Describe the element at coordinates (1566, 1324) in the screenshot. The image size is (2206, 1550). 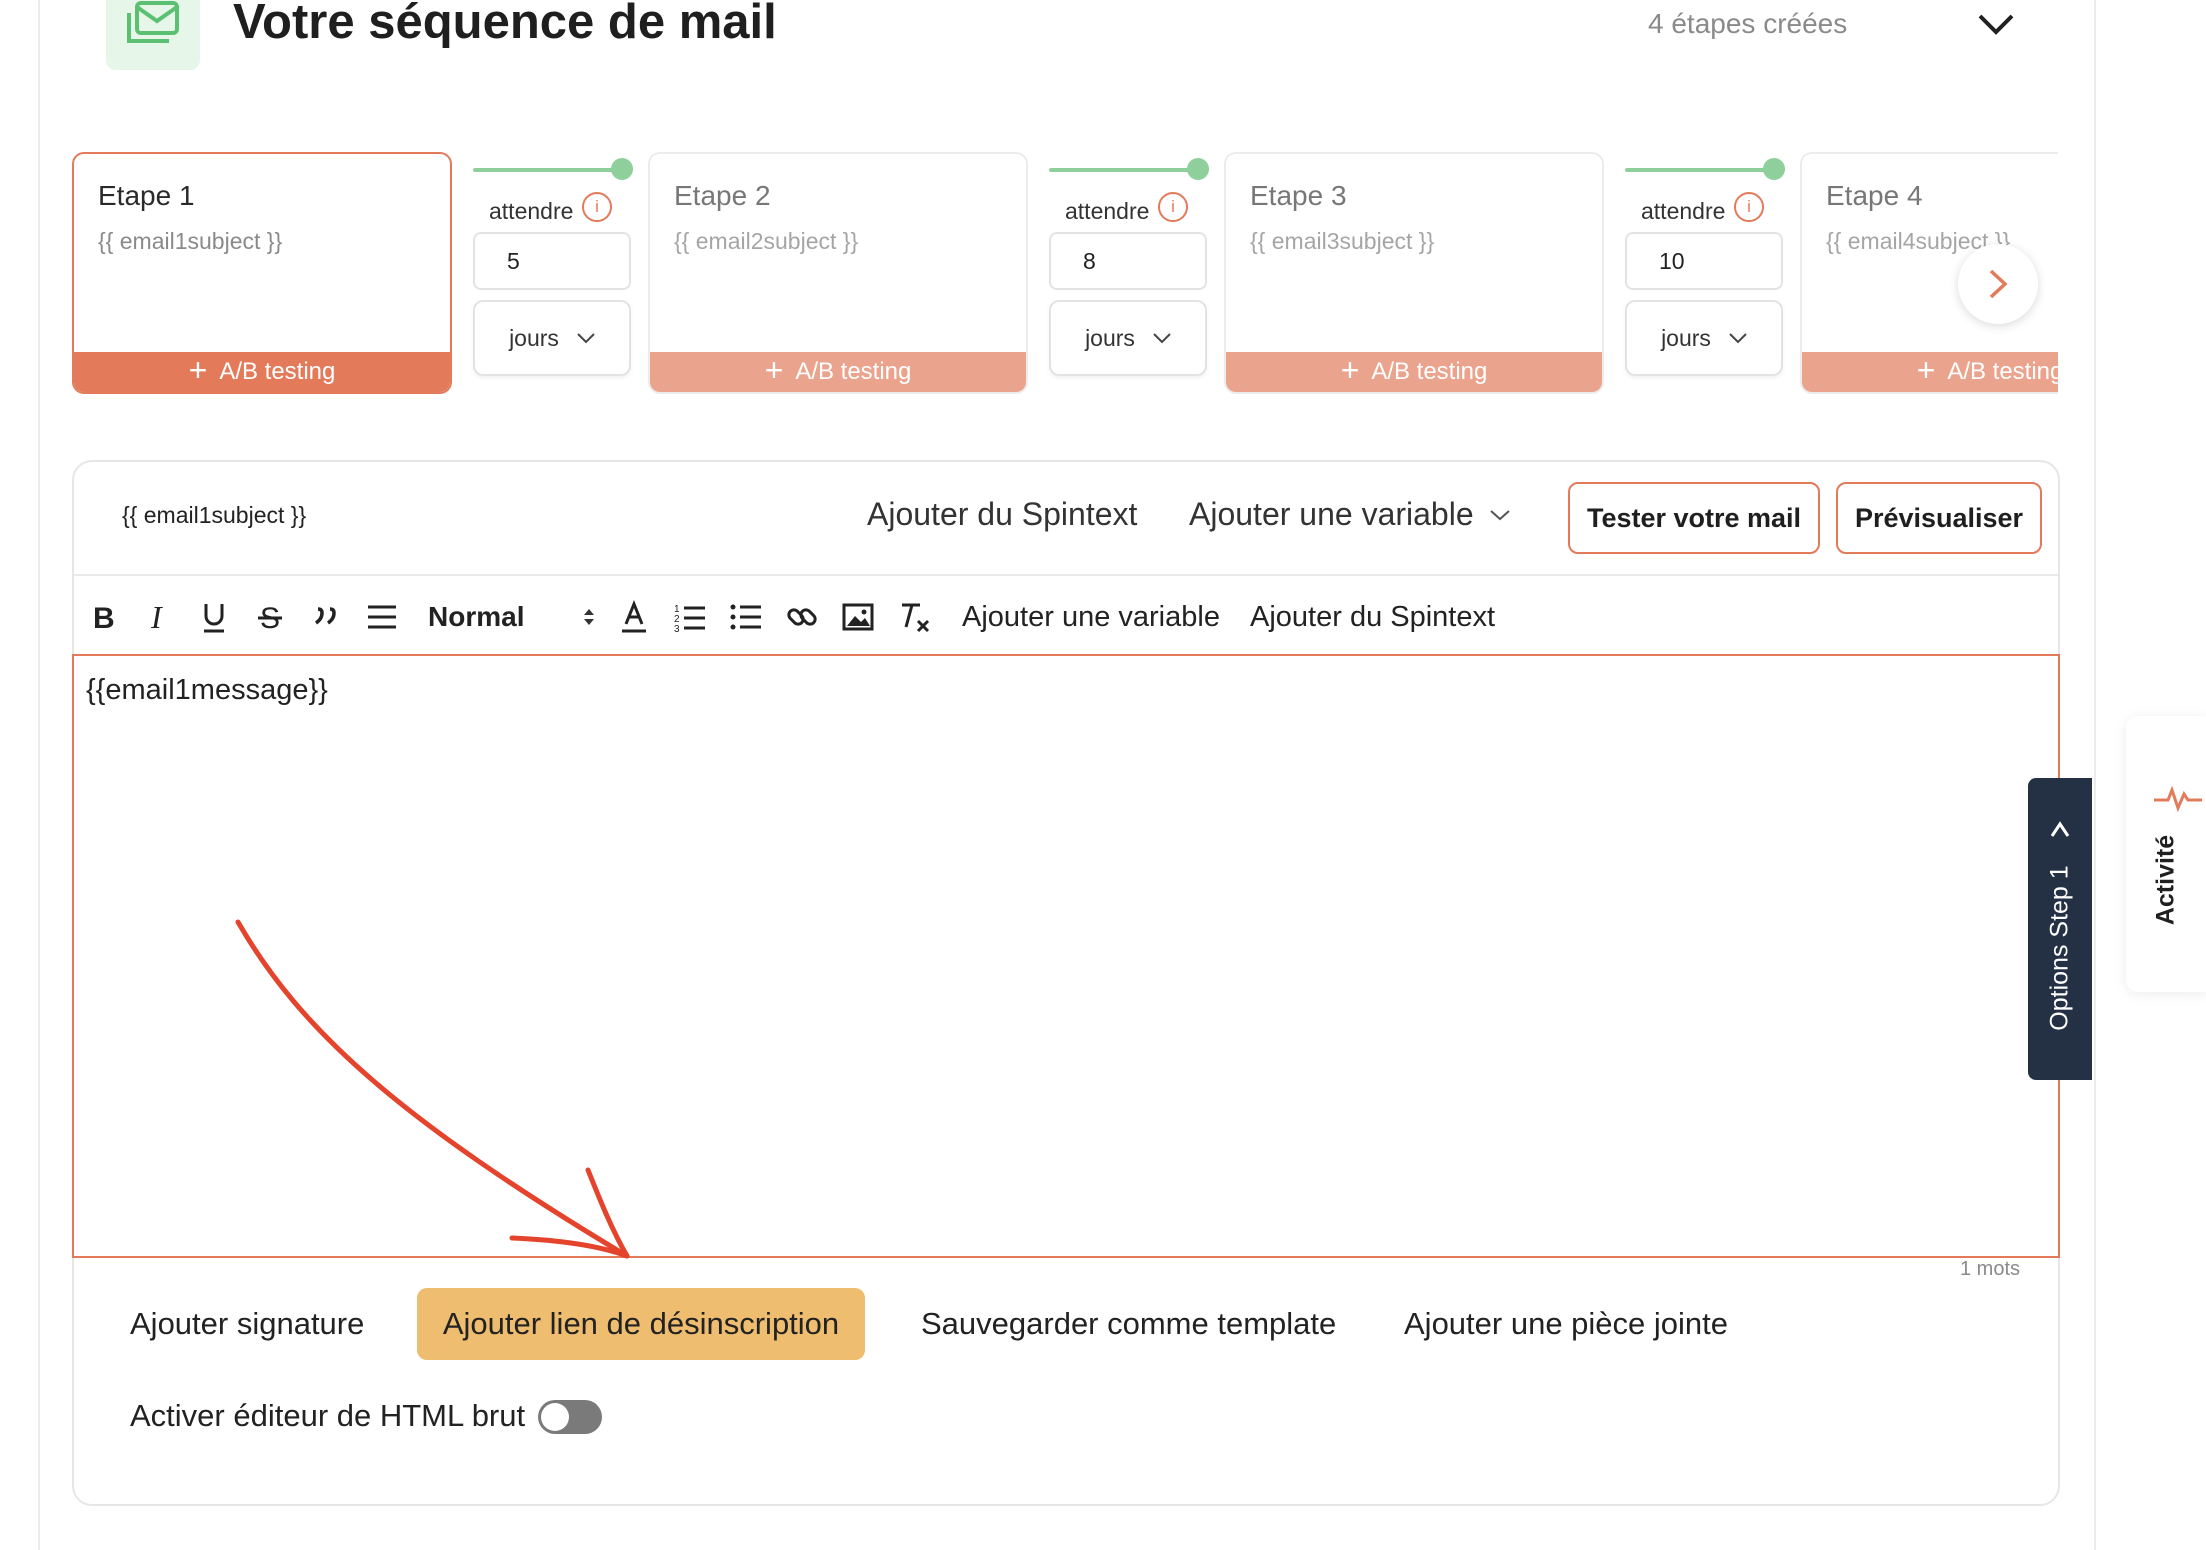
I see `add-attachment-button: Ajouter une pièce jointe` at that location.